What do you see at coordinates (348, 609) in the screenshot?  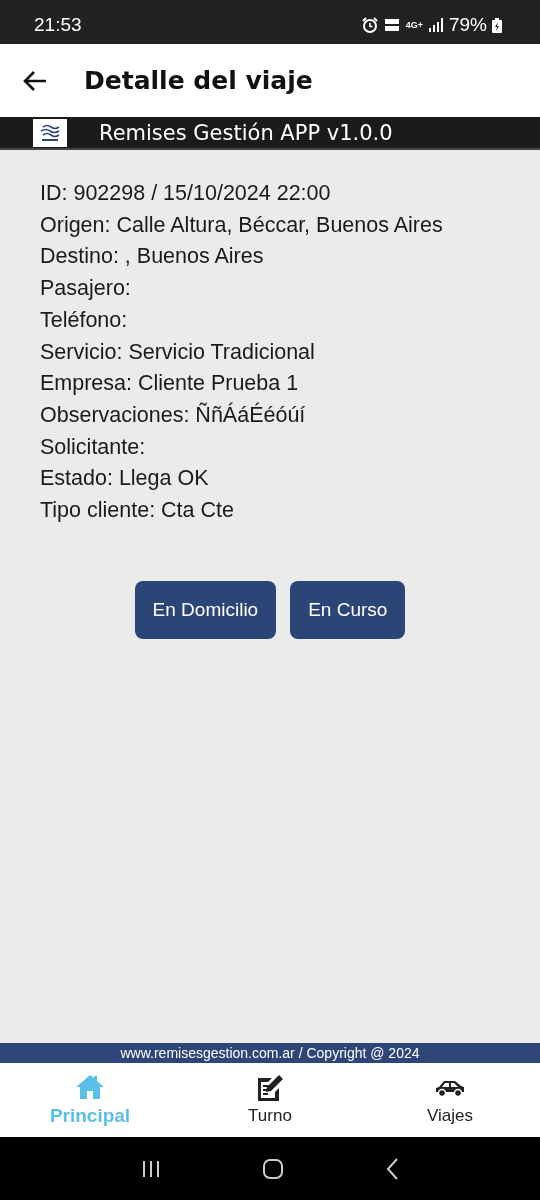 I see `action-button: En Curso` at bounding box center [348, 609].